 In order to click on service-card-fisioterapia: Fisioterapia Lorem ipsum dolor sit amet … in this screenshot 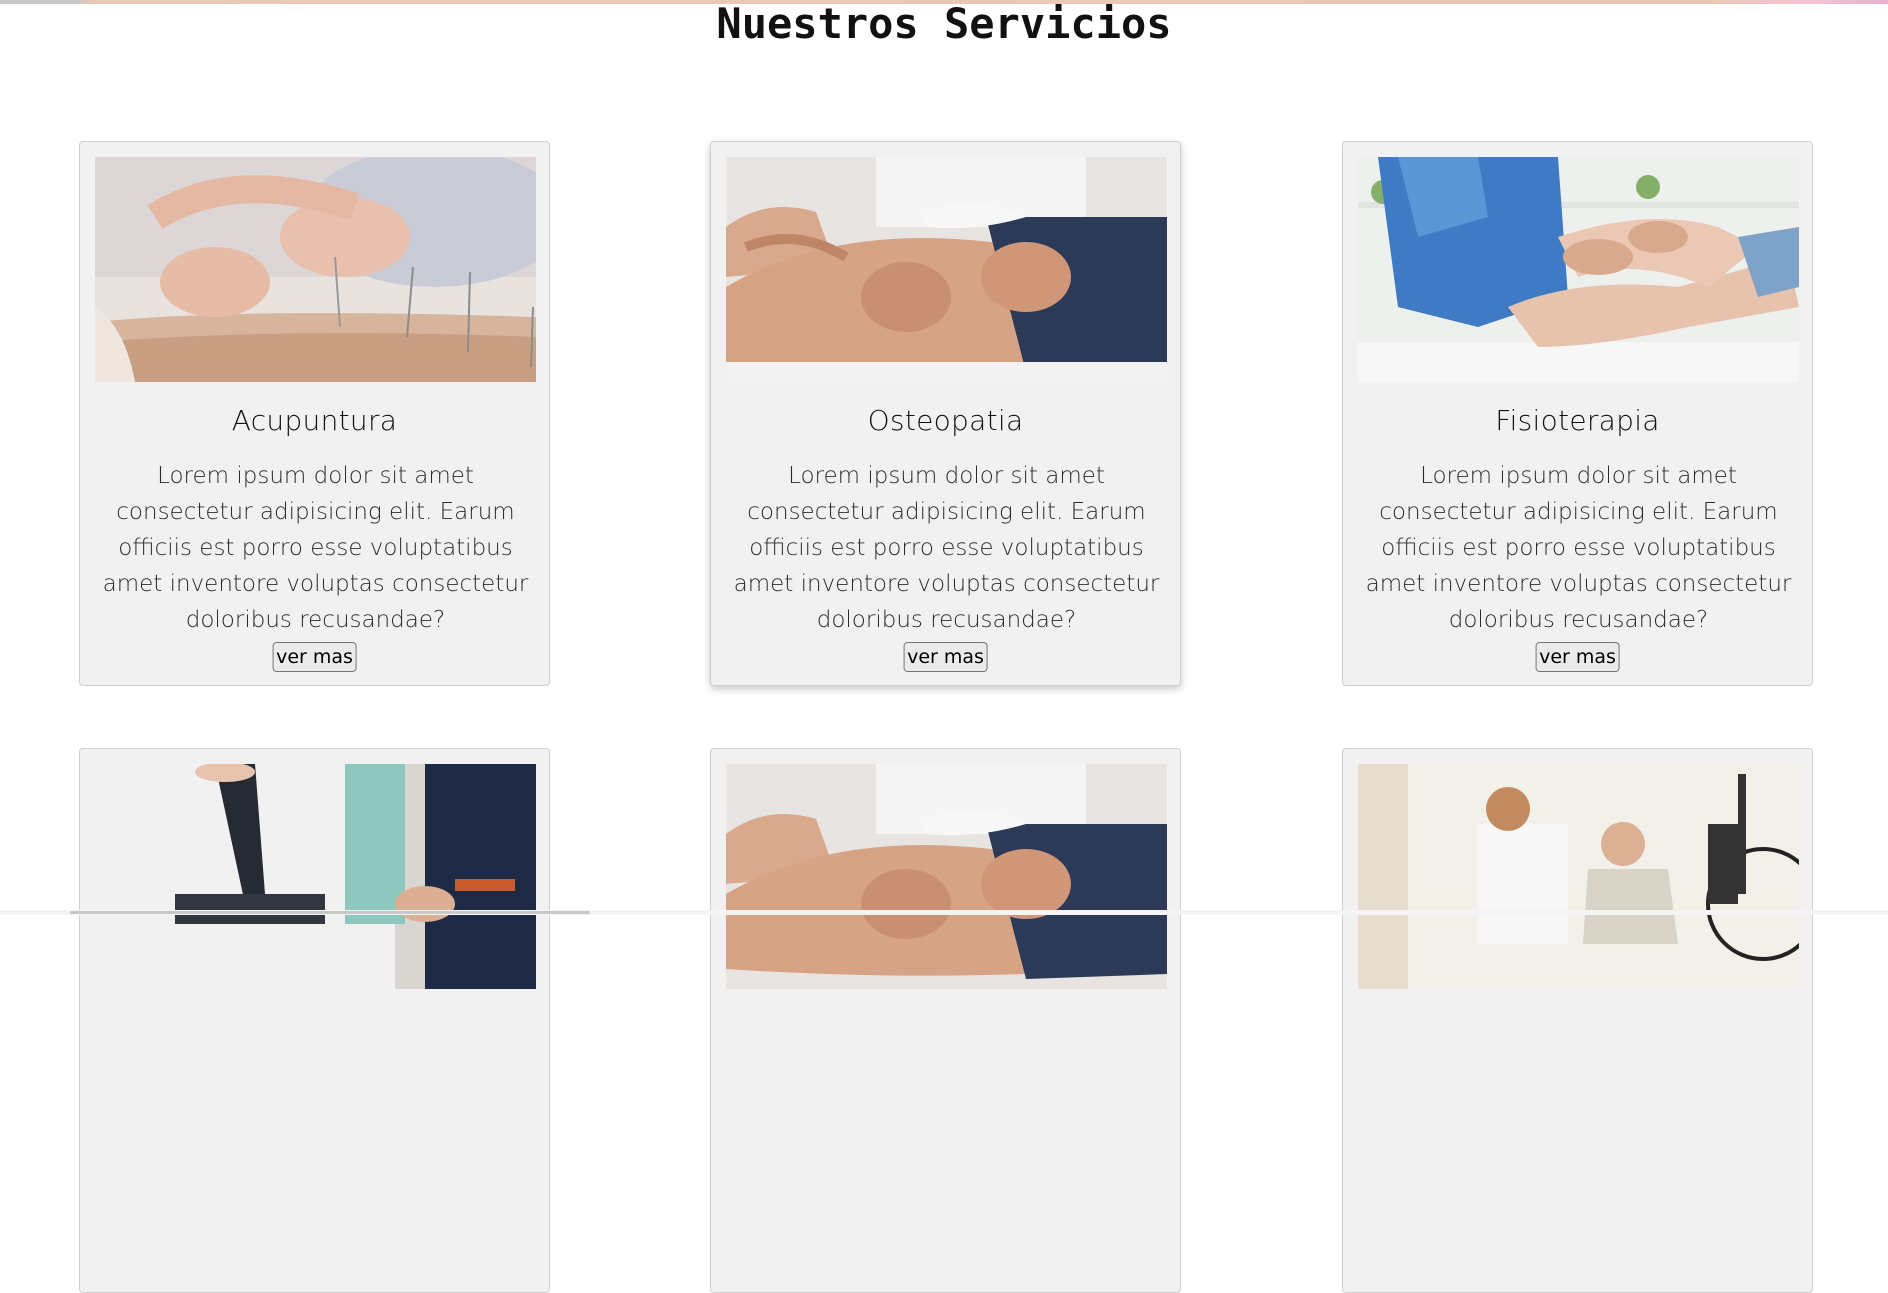, I will do `click(1577, 413)`.